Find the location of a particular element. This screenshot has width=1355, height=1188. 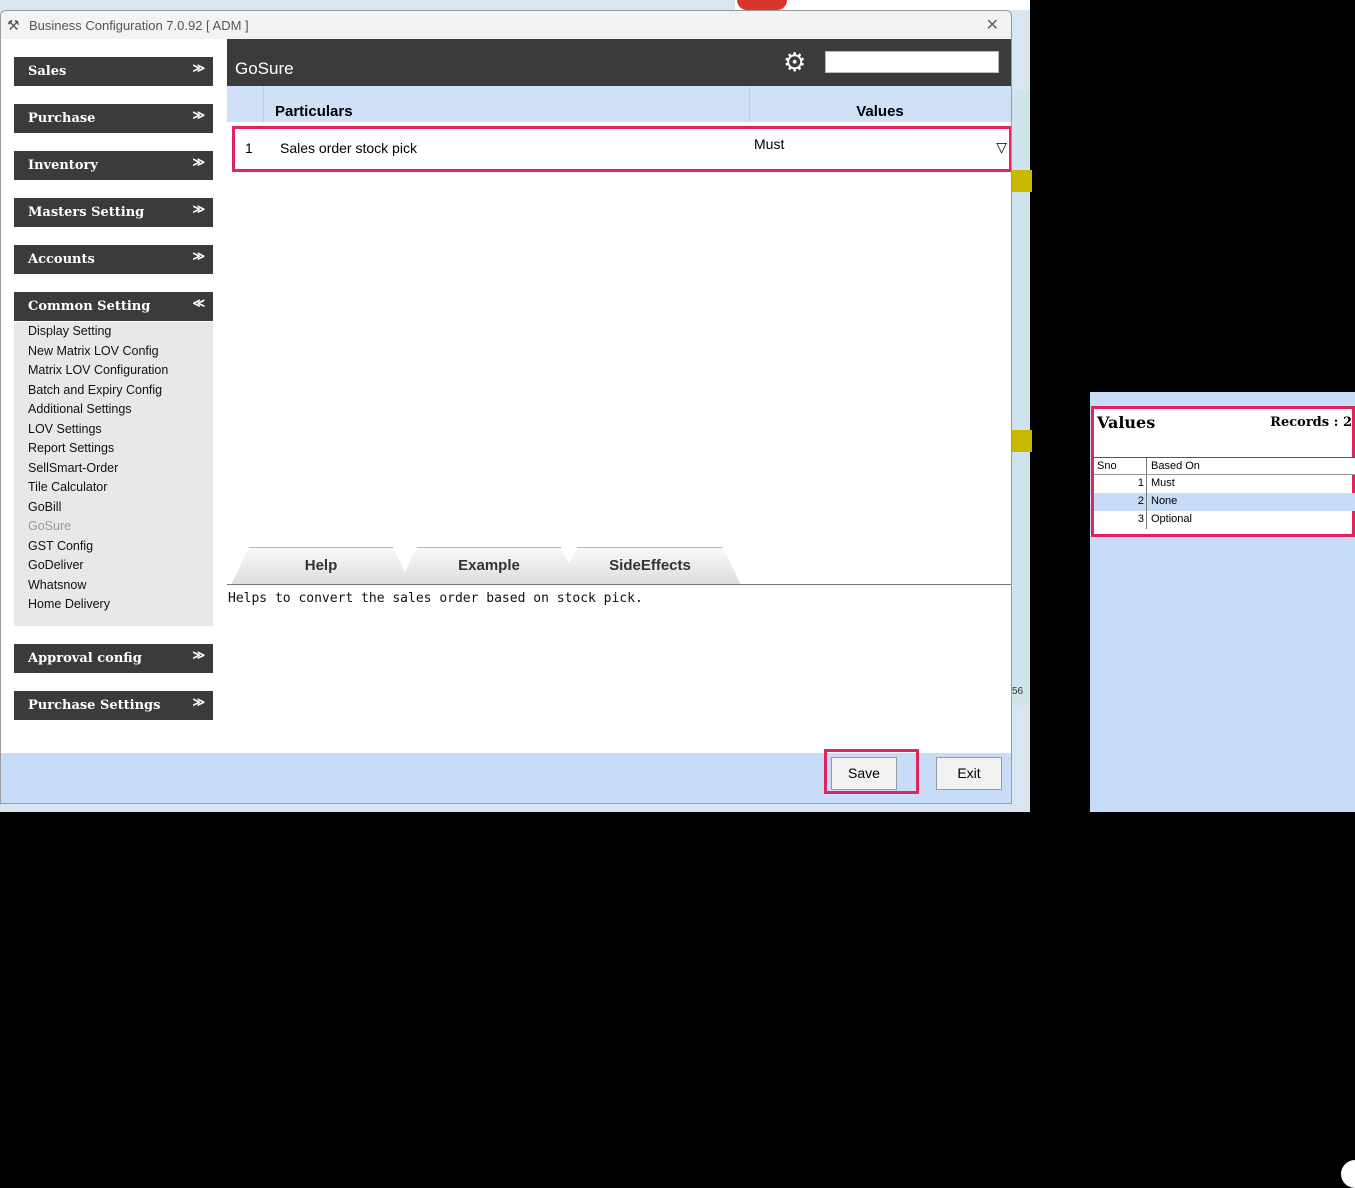

tab-side-effects: SideEffects is located at coordinates (650, 566).